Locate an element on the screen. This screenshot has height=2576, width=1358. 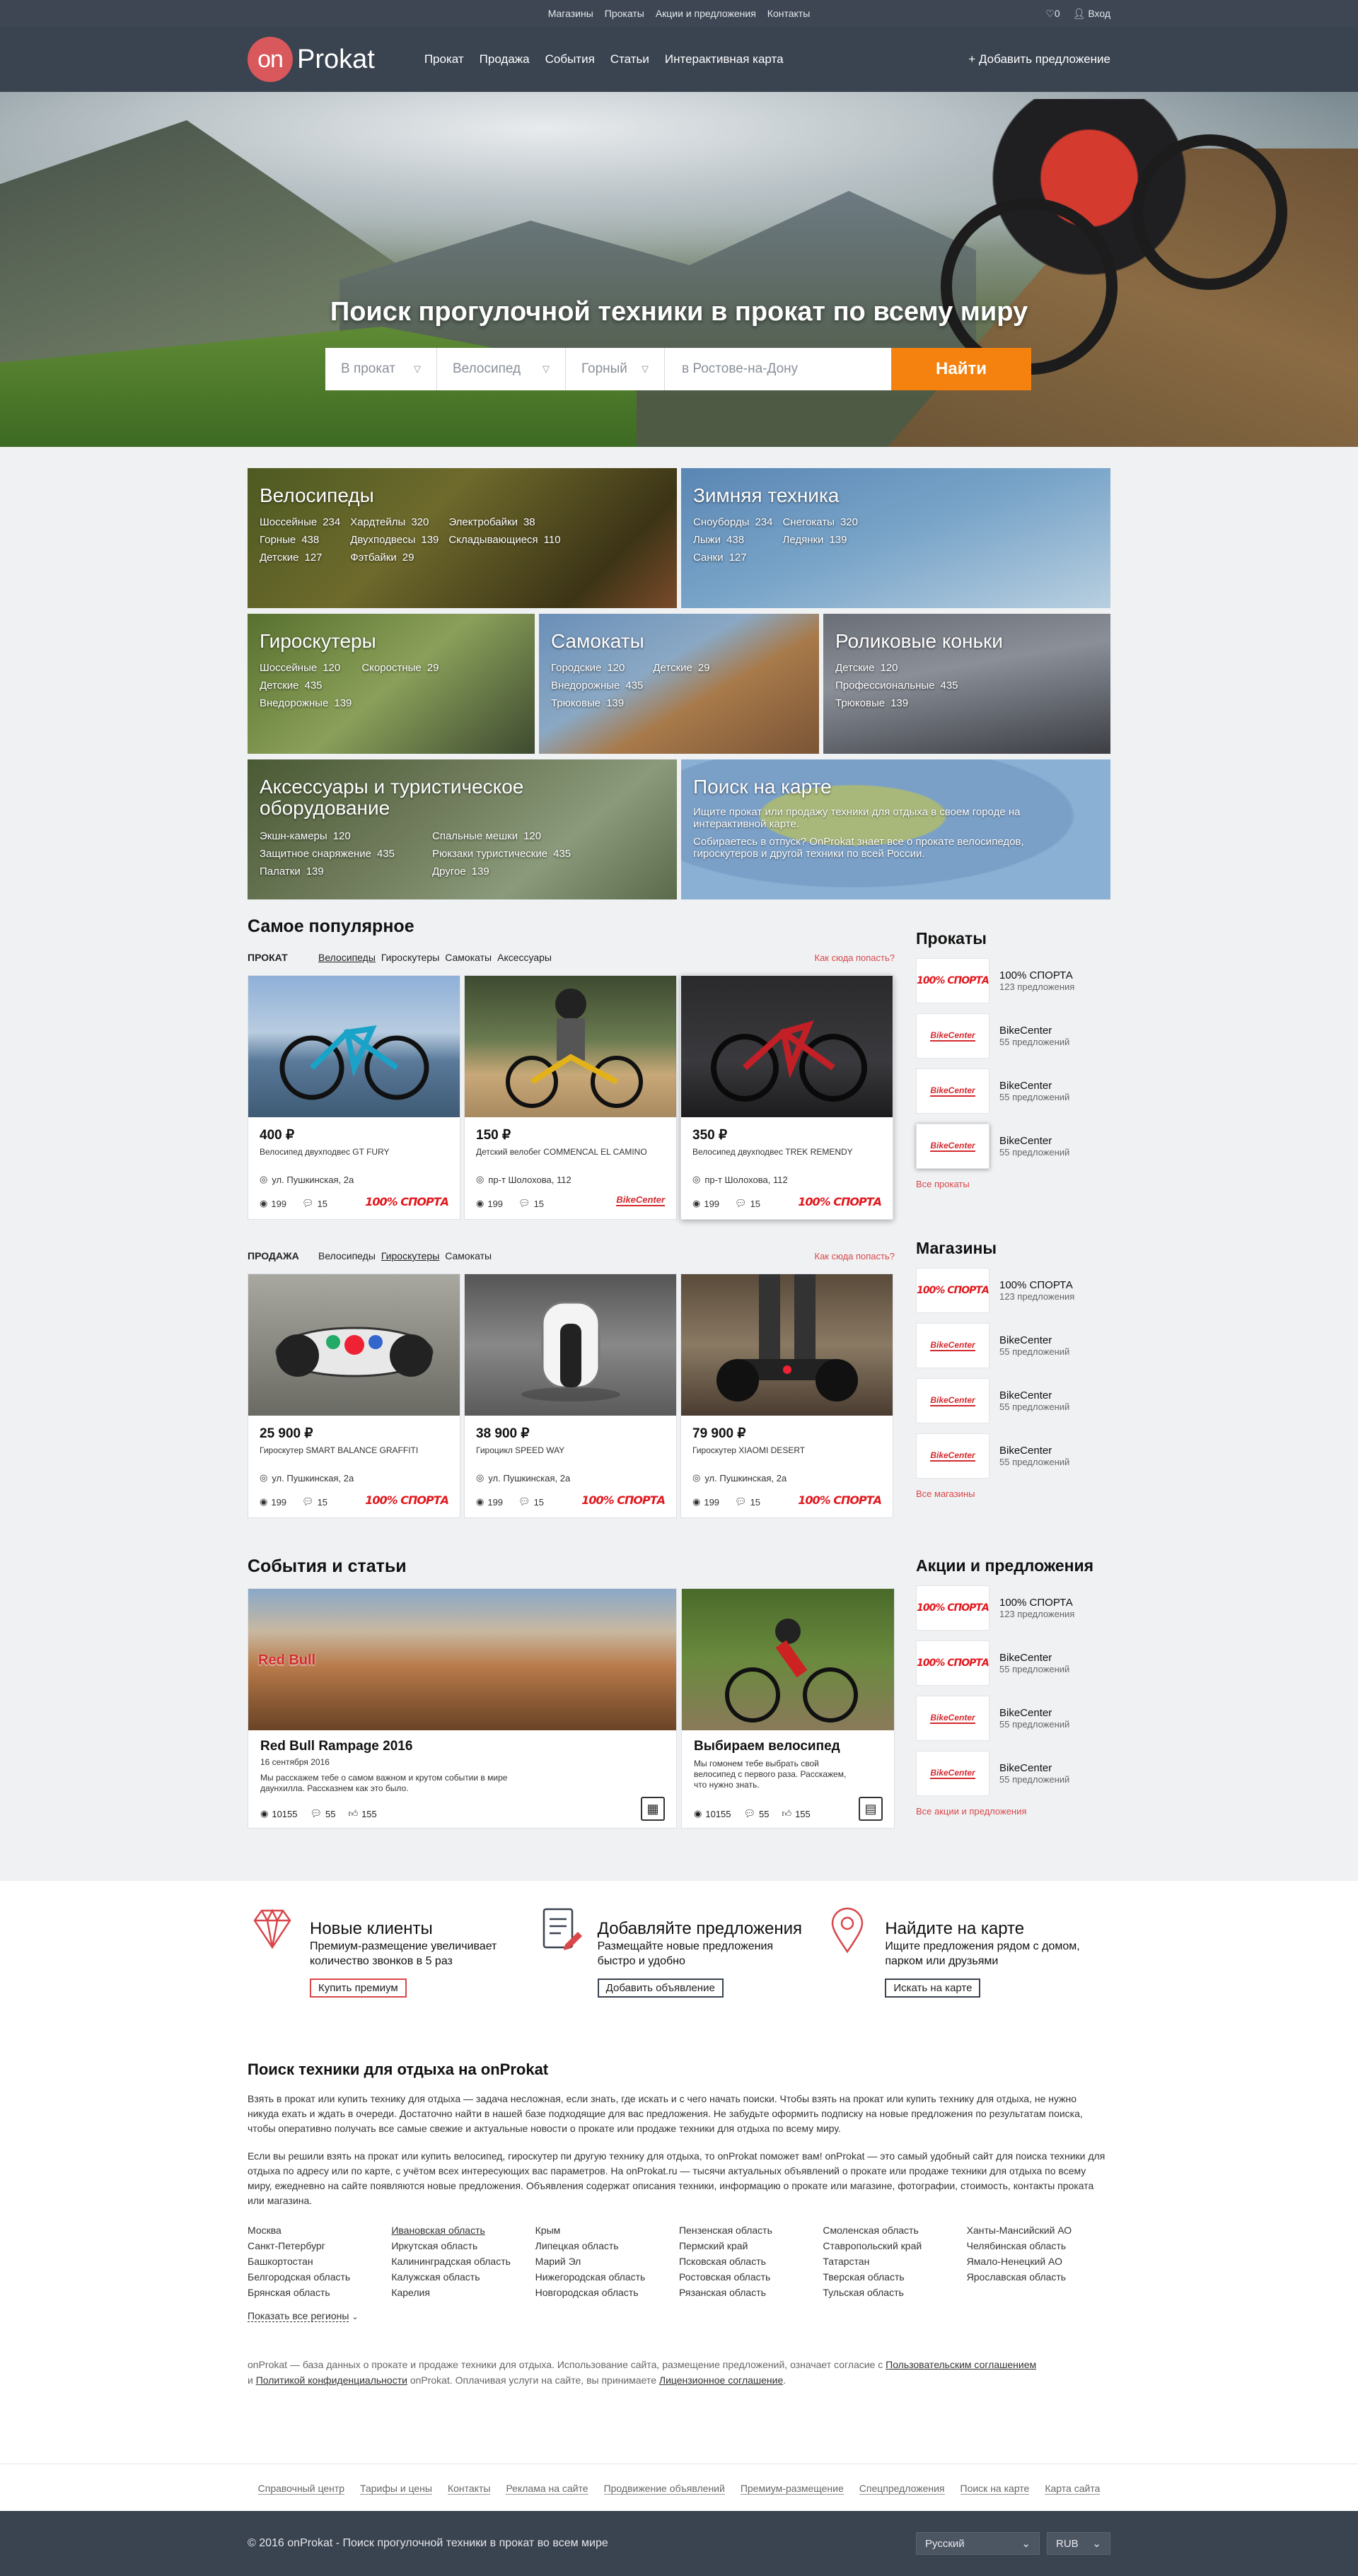
rental-item: BikeCenter BikeCenter 55 предложений is located at coordinates (1013, 1146).